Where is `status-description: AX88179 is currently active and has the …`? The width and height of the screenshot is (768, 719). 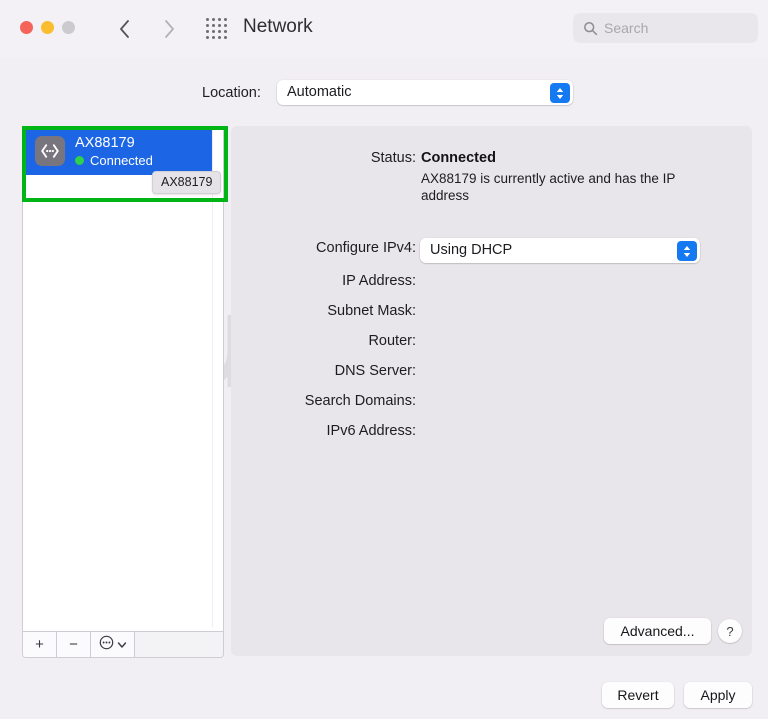
status-description: AX88179 is currently active and has the … is located at coordinates (548, 187).